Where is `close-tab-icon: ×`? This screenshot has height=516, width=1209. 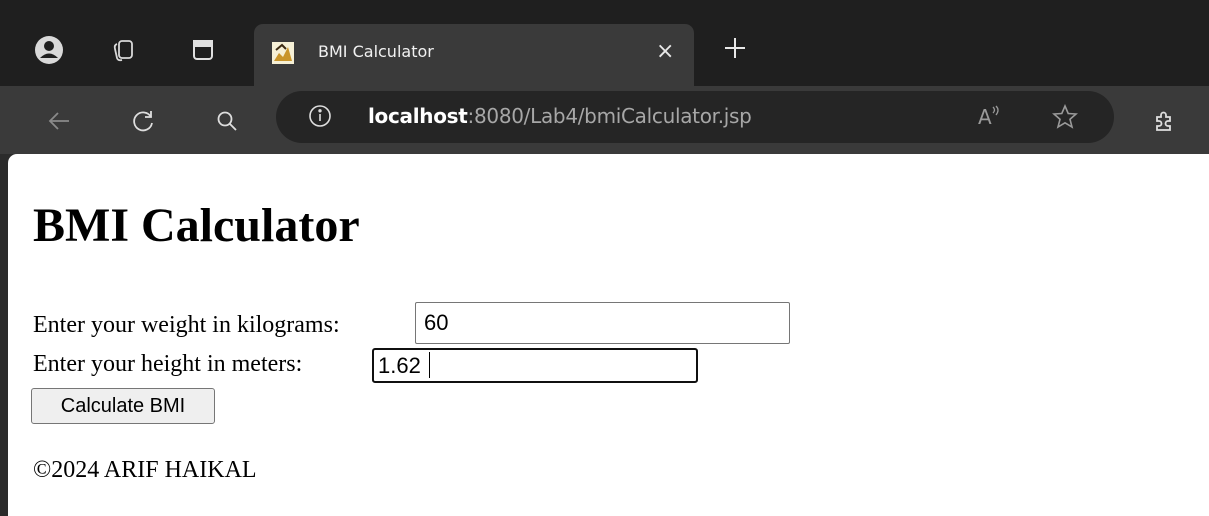
close-tab-icon: × is located at coordinates (665, 51).